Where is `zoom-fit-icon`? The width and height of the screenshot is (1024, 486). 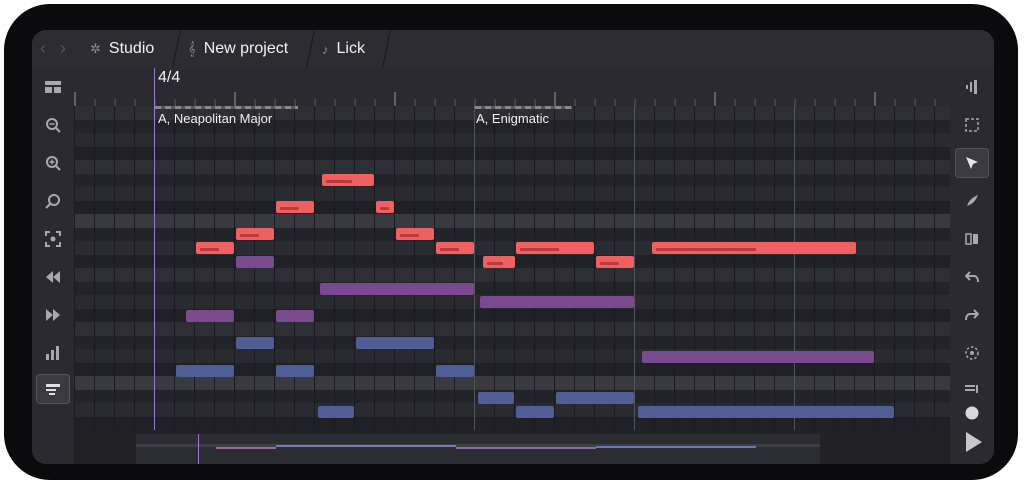
zoom-fit-icon is located at coordinates (53, 201).